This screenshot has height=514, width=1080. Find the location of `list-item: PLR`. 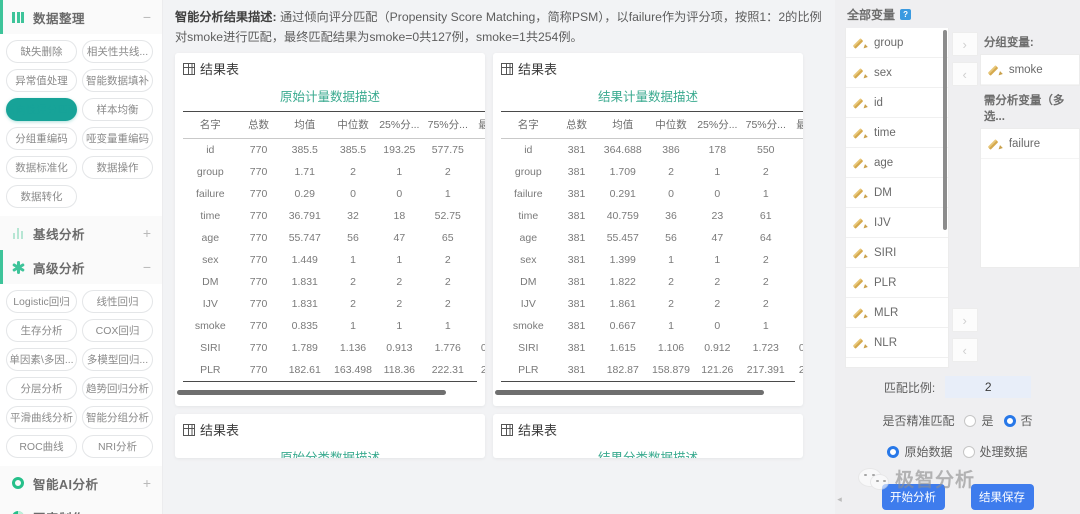

list-item: PLR is located at coordinates (897, 283).